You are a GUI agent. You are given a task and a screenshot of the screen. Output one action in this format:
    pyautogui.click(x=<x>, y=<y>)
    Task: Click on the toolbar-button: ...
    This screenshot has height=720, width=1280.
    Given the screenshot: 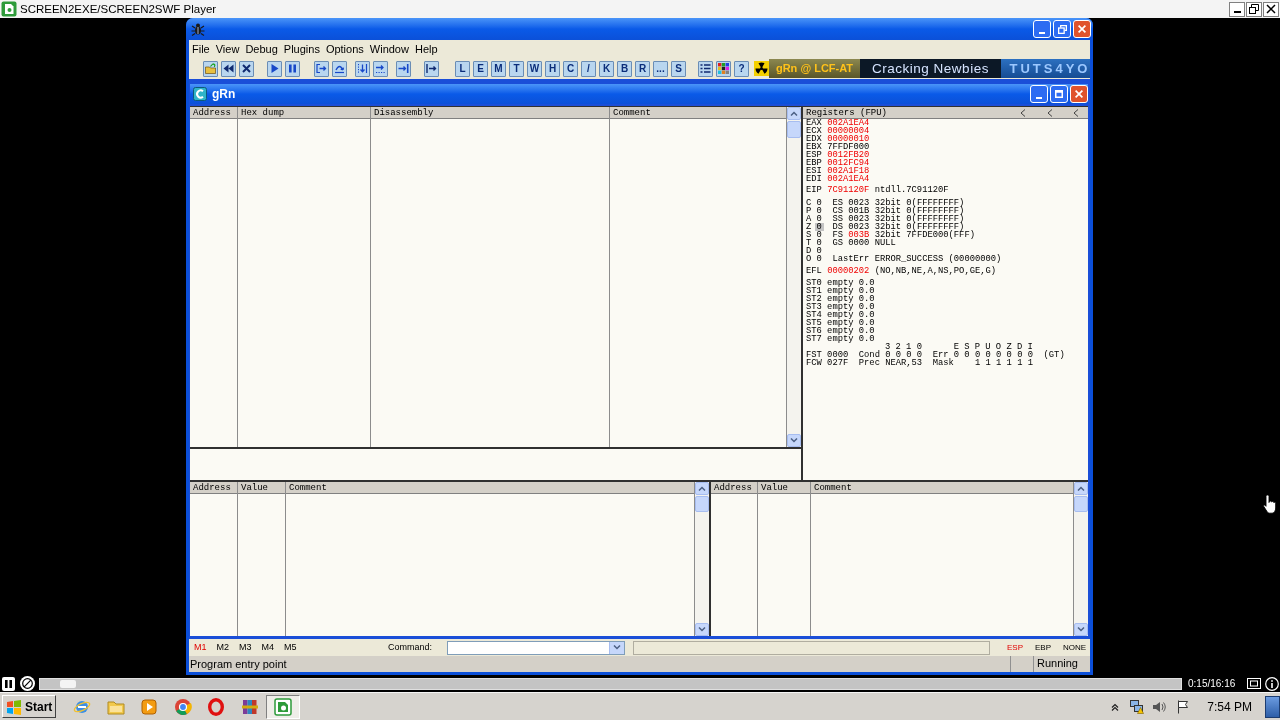 What is the action you would take?
    pyautogui.click(x=660, y=68)
    